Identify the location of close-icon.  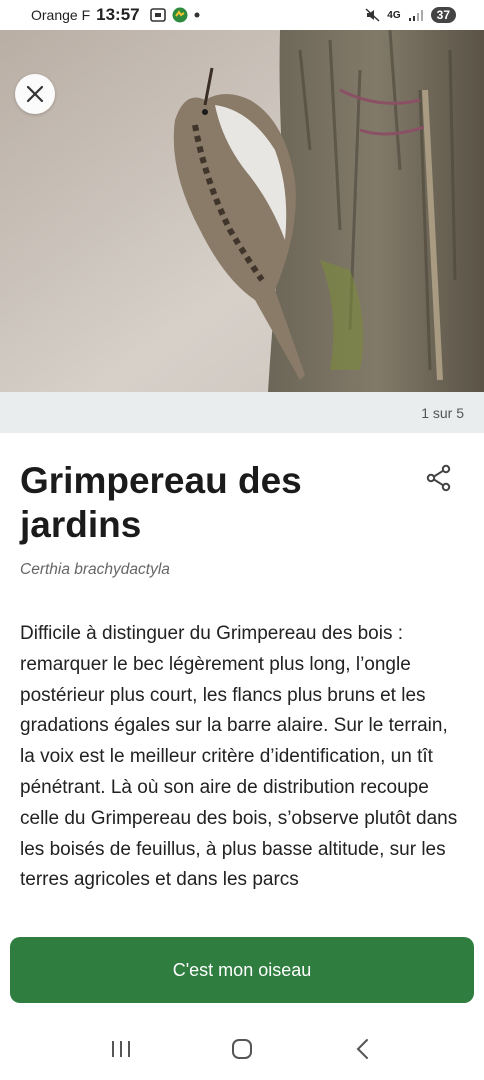
(35, 94).